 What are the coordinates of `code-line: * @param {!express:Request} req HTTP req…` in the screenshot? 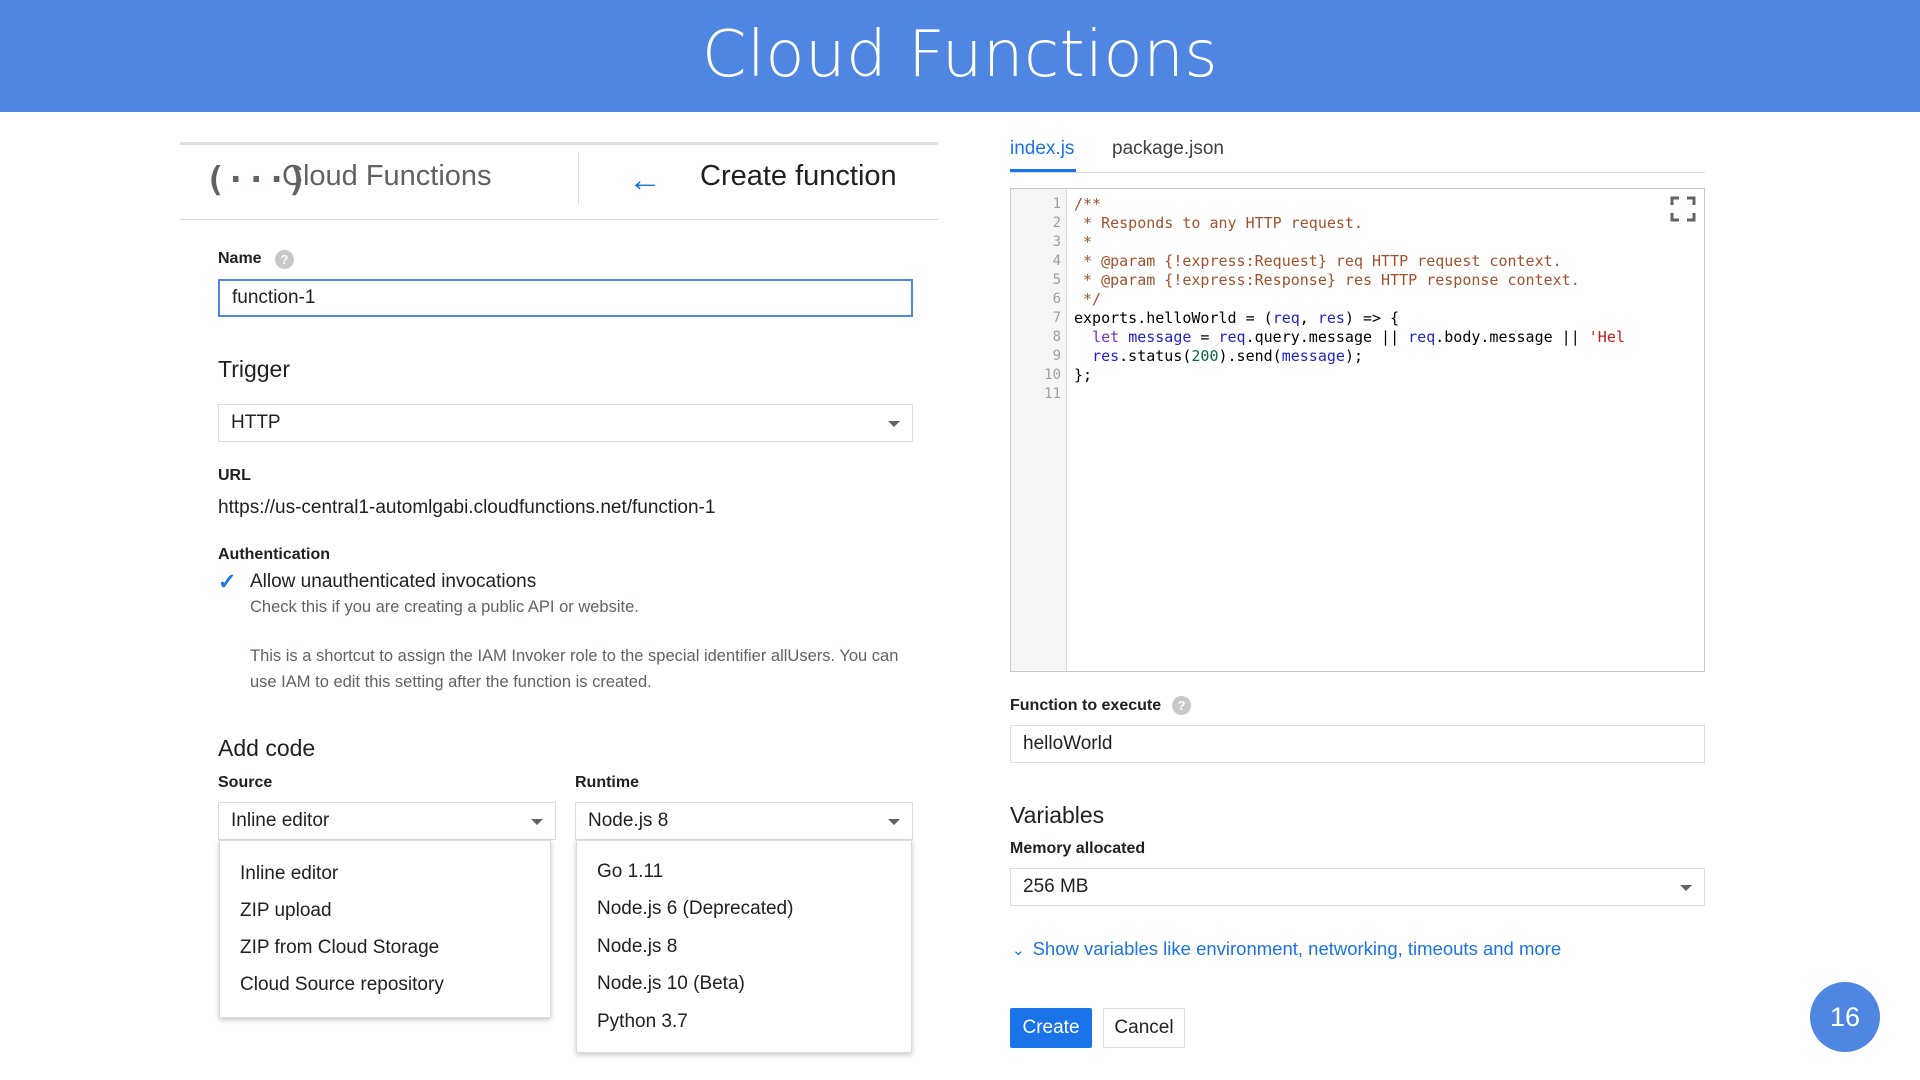 It's located at (1318, 261).